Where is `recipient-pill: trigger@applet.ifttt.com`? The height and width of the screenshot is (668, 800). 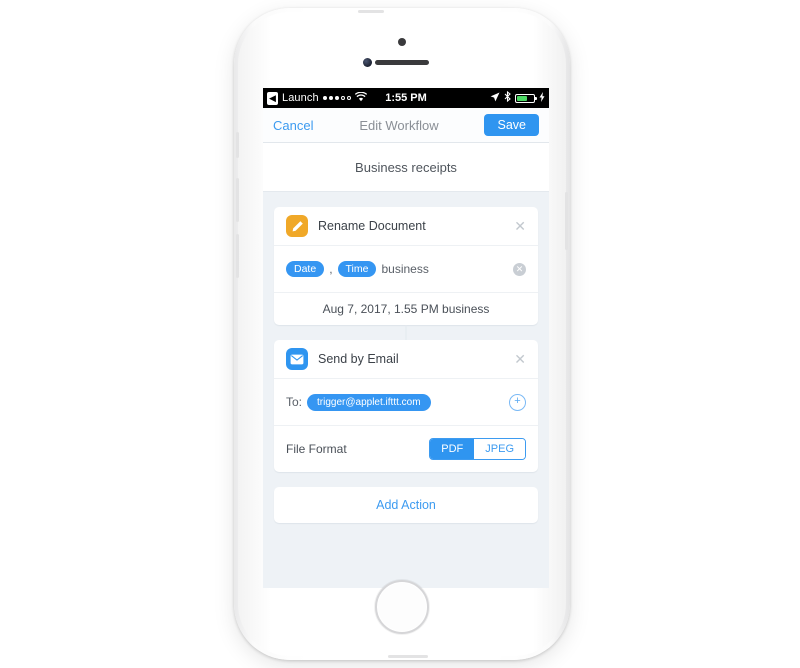
recipient-pill: trigger@applet.ifttt.com is located at coordinates (369, 402).